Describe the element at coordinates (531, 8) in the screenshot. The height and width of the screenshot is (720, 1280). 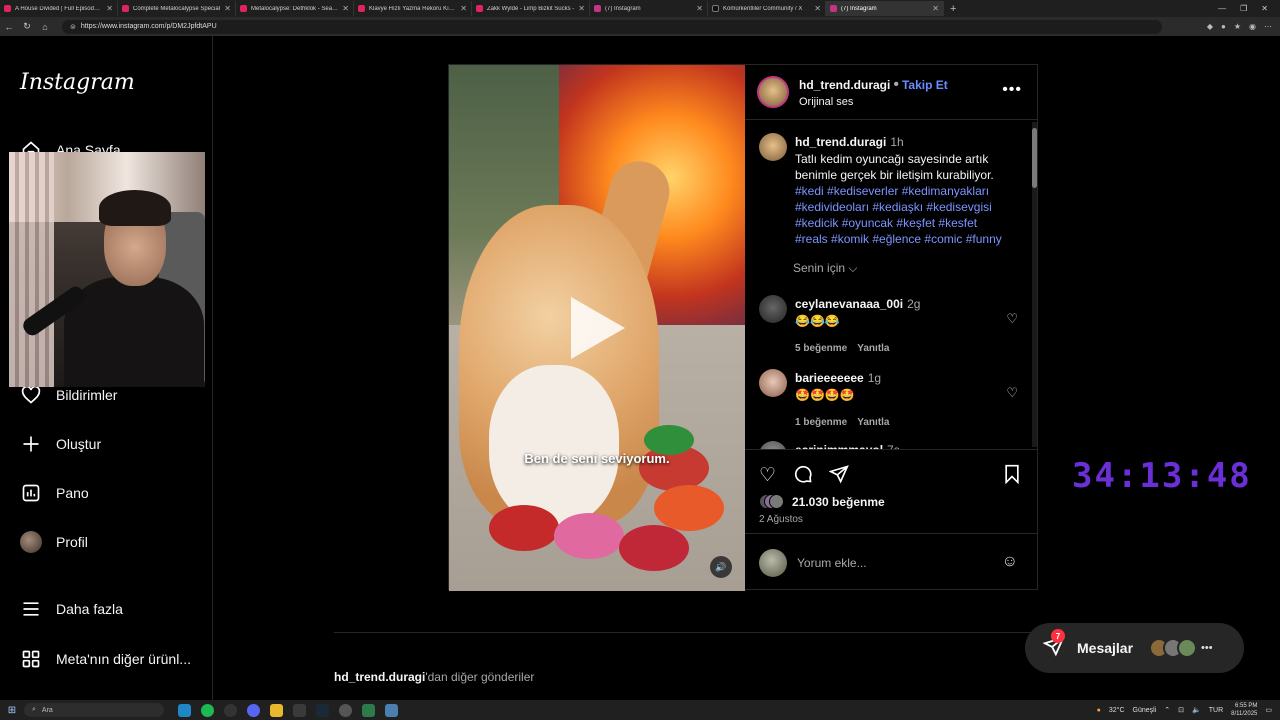
I see `browser-tab: Zakk Wylde - Limp Bizkit Sucks - ✕` at that location.